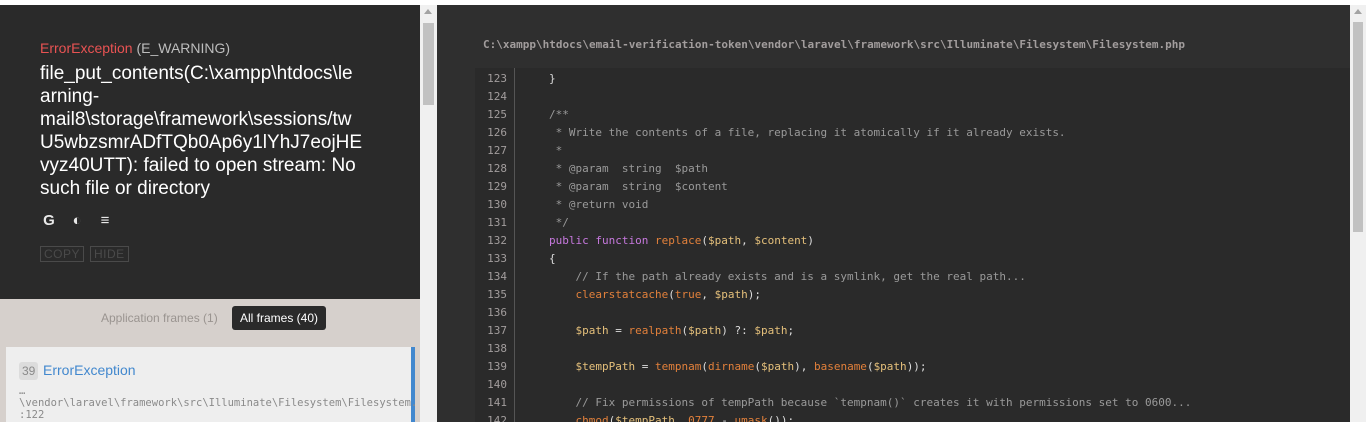 The image size is (1366, 422). What do you see at coordinates (497, 114) in the screenshot?
I see `line-number: 125` at bounding box center [497, 114].